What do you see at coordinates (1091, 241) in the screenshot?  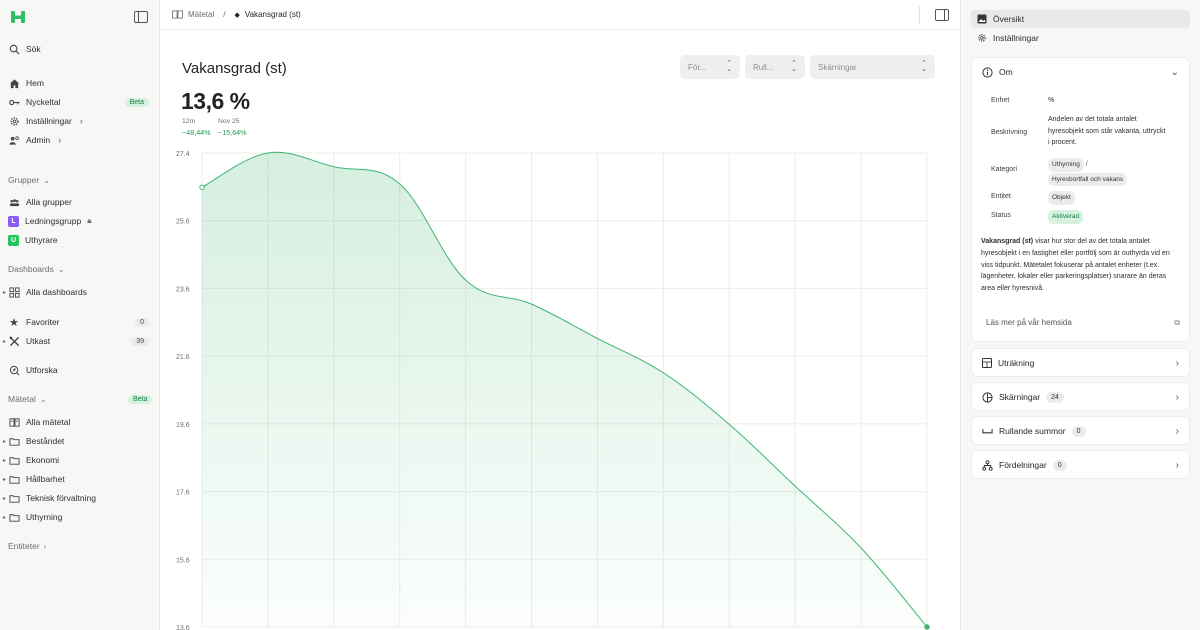 I see `description-line: visar hur stor del av det totala antalet` at bounding box center [1091, 241].